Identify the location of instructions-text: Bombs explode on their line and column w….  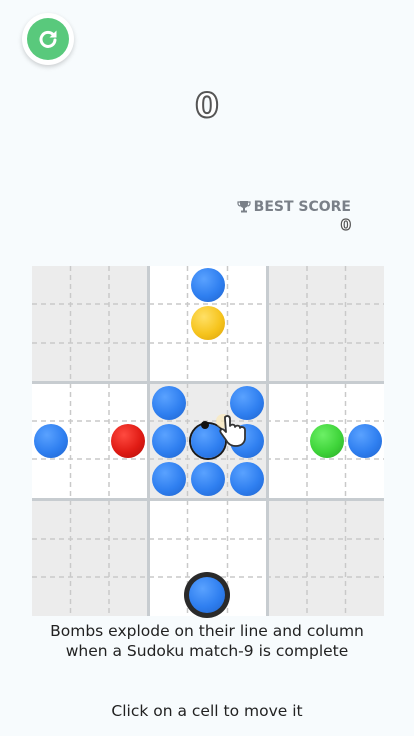
(207, 641).